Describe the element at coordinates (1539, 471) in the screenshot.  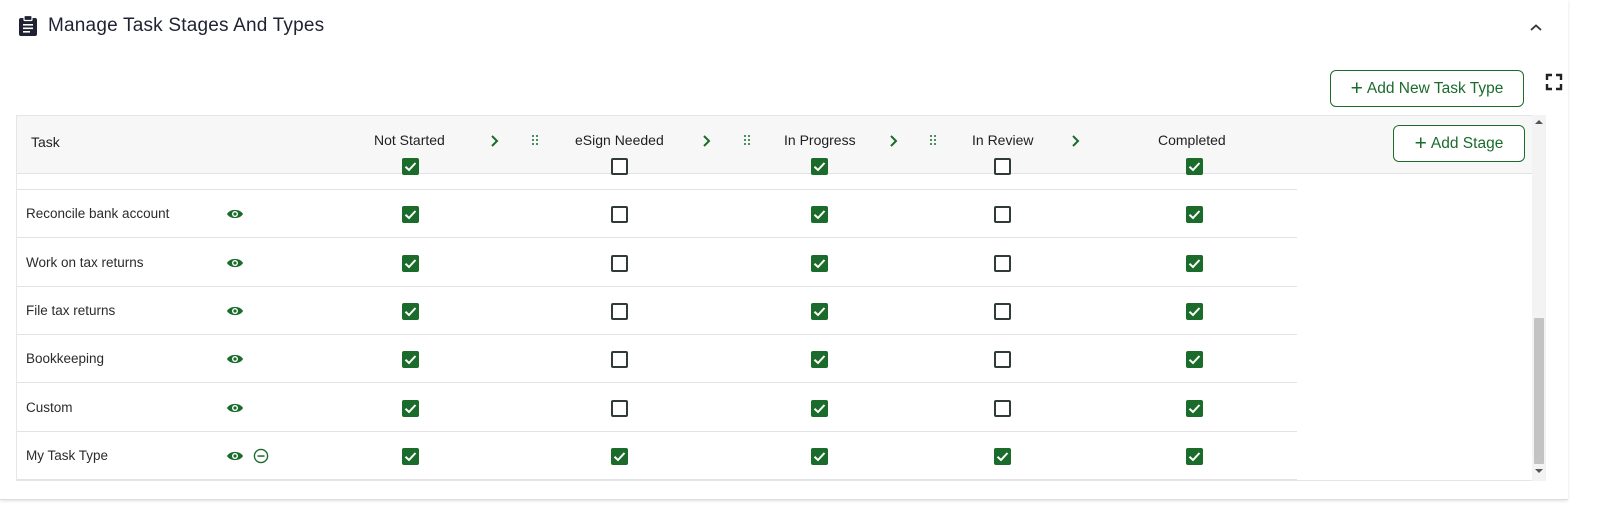
I see `scroll-down-arrow-icon` at that location.